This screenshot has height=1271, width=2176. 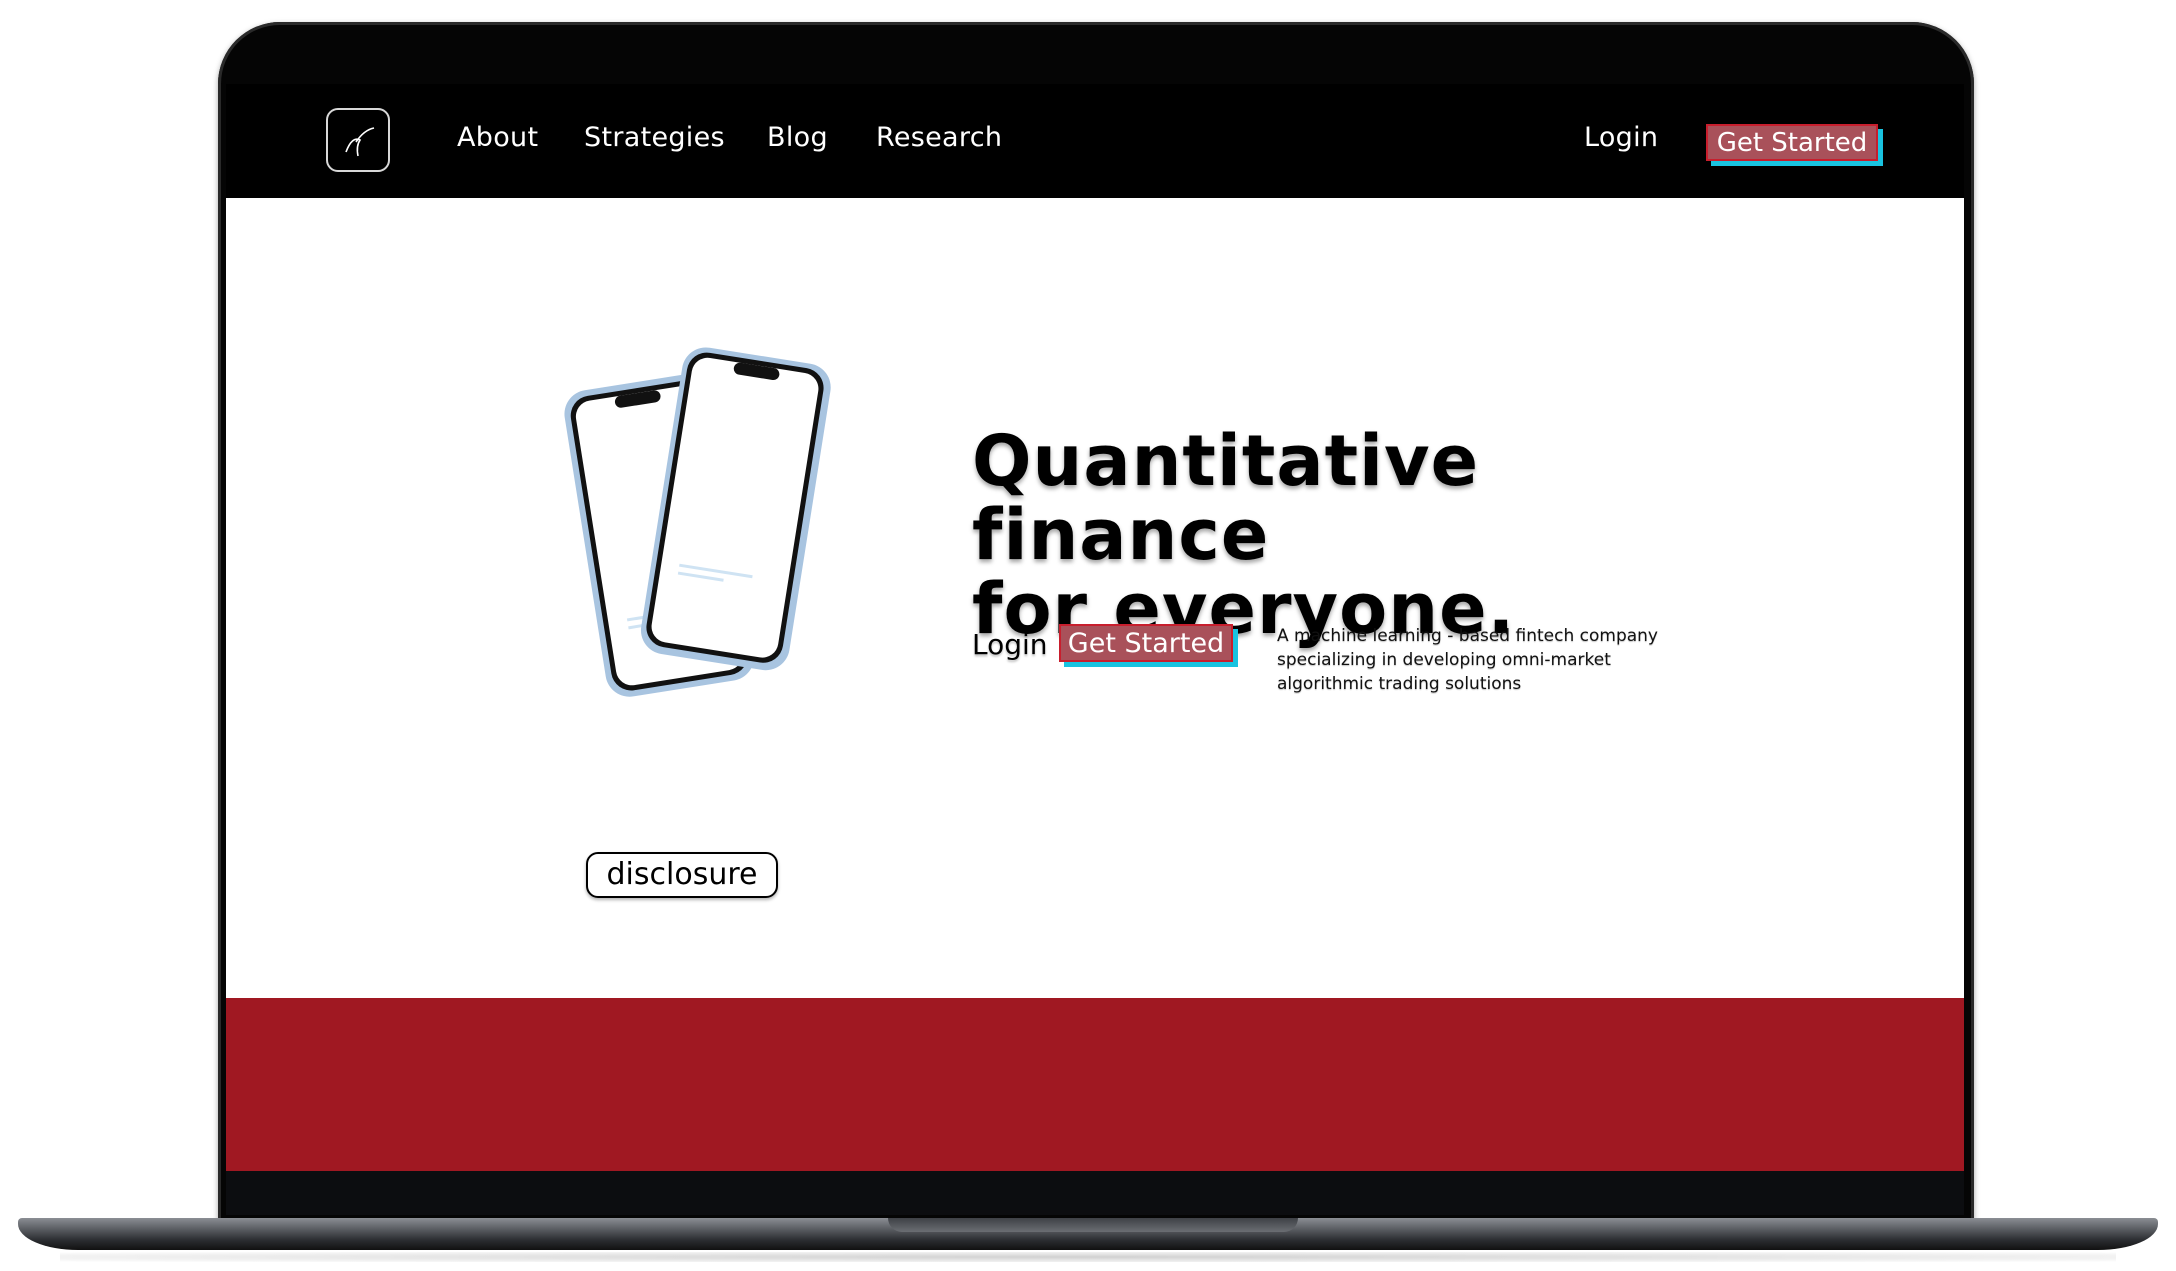 I want to click on hero-get-started-button: Get Started, so click(x=1146, y=643).